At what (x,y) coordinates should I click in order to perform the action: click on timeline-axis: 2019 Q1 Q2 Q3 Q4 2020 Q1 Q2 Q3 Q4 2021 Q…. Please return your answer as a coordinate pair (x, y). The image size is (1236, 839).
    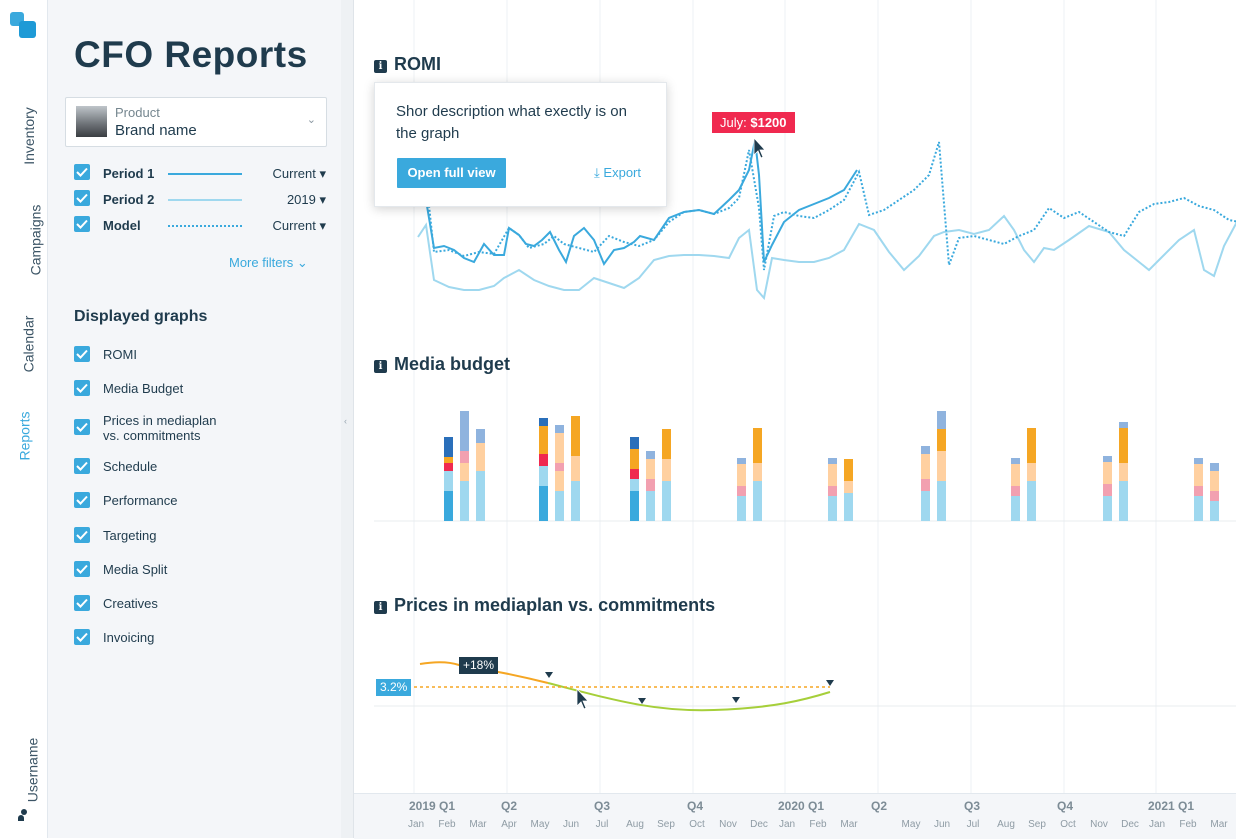
    Looking at the image, I should click on (795, 816).